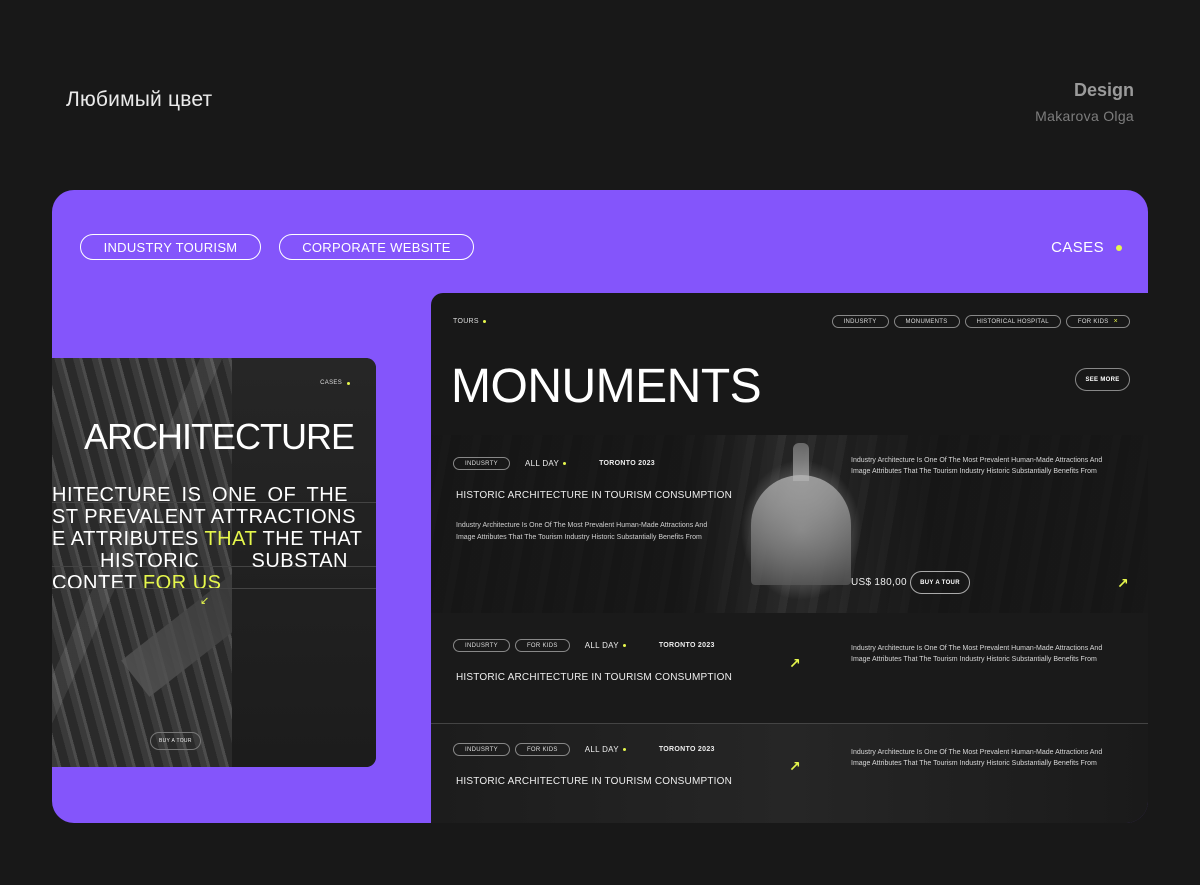 Image resolution: width=1200 pixels, height=885 pixels. I want to click on cathedral-dome, so click(801, 530).